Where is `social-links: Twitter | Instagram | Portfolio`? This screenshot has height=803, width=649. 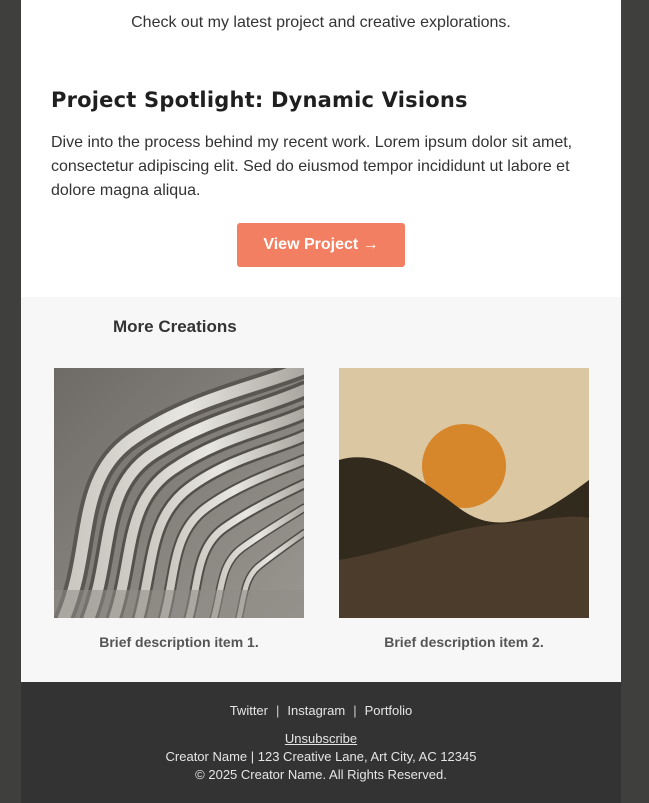 social-links: Twitter | Instagram | Portfolio is located at coordinates (321, 710).